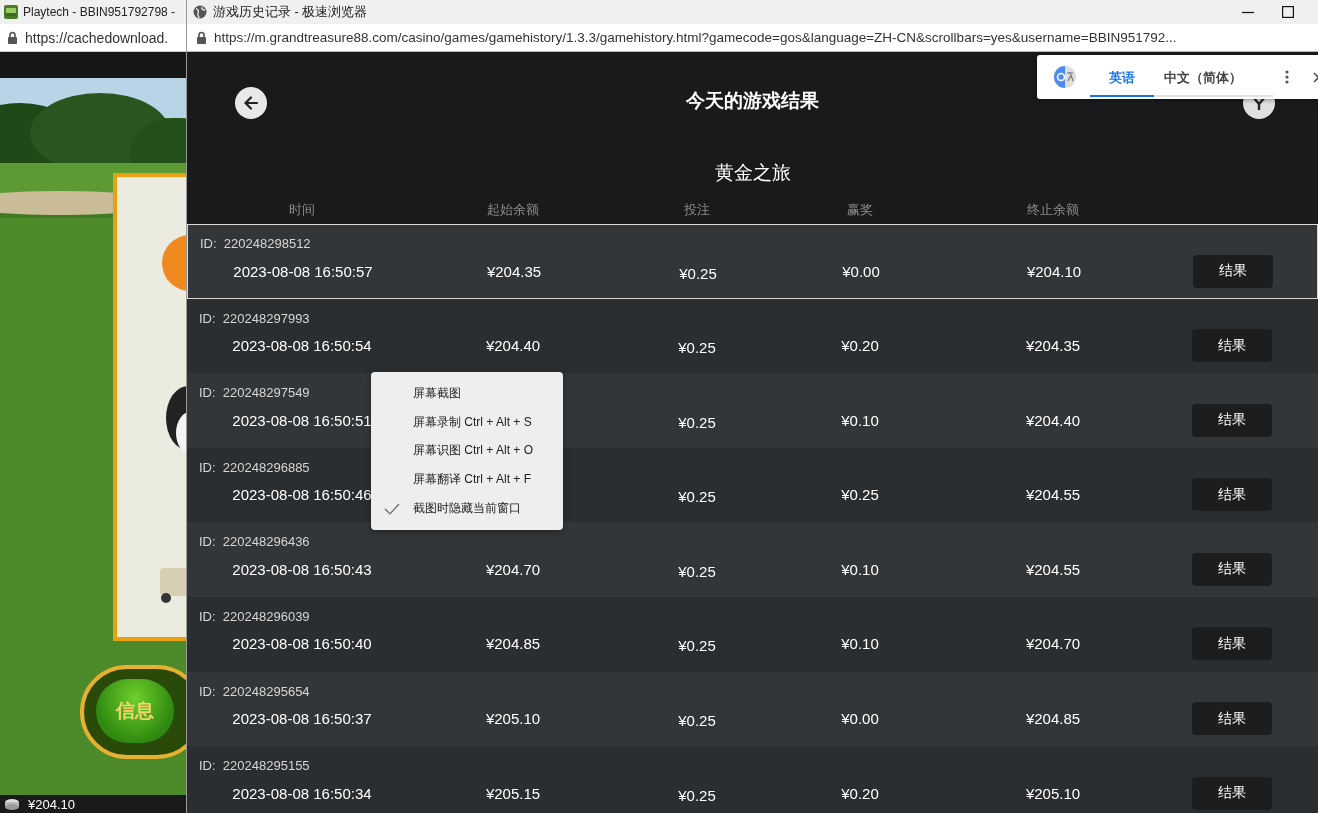 Image resolution: width=1318 pixels, height=813 pixels. Describe the element at coordinates (303, 271) in the screenshot. I see `time-cell: 2023-08-08 16:50:57` at that location.